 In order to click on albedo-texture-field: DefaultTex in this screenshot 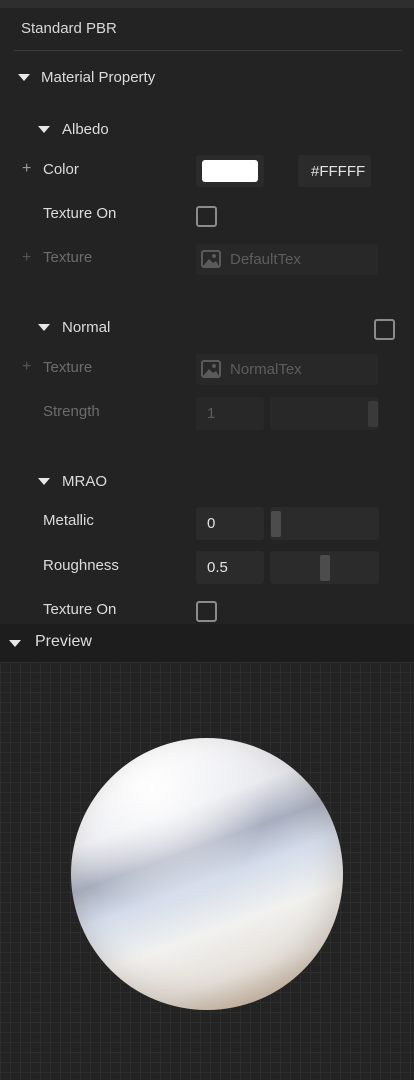, I will do `click(287, 259)`.